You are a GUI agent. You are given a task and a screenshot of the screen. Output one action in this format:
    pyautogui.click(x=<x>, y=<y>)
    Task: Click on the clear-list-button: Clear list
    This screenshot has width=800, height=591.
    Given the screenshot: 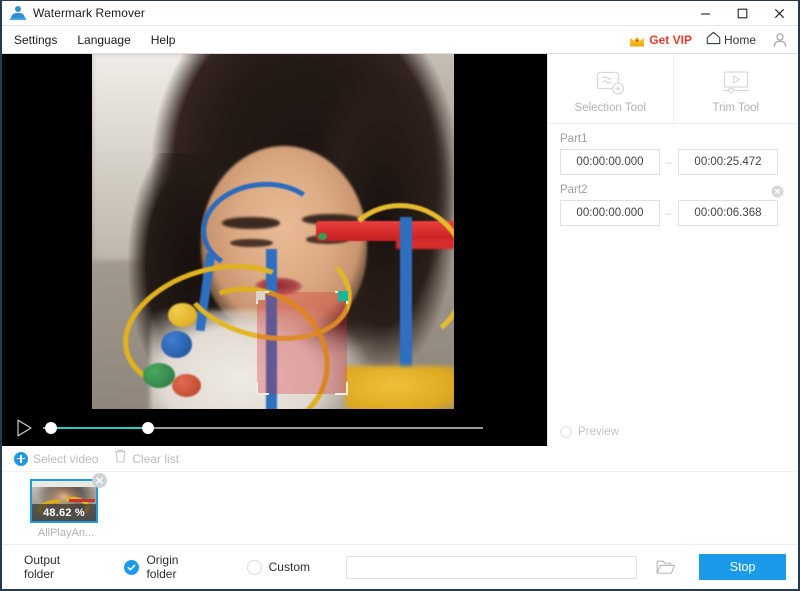 What is the action you would take?
    pyautogui.click(x=146, y=458)
    